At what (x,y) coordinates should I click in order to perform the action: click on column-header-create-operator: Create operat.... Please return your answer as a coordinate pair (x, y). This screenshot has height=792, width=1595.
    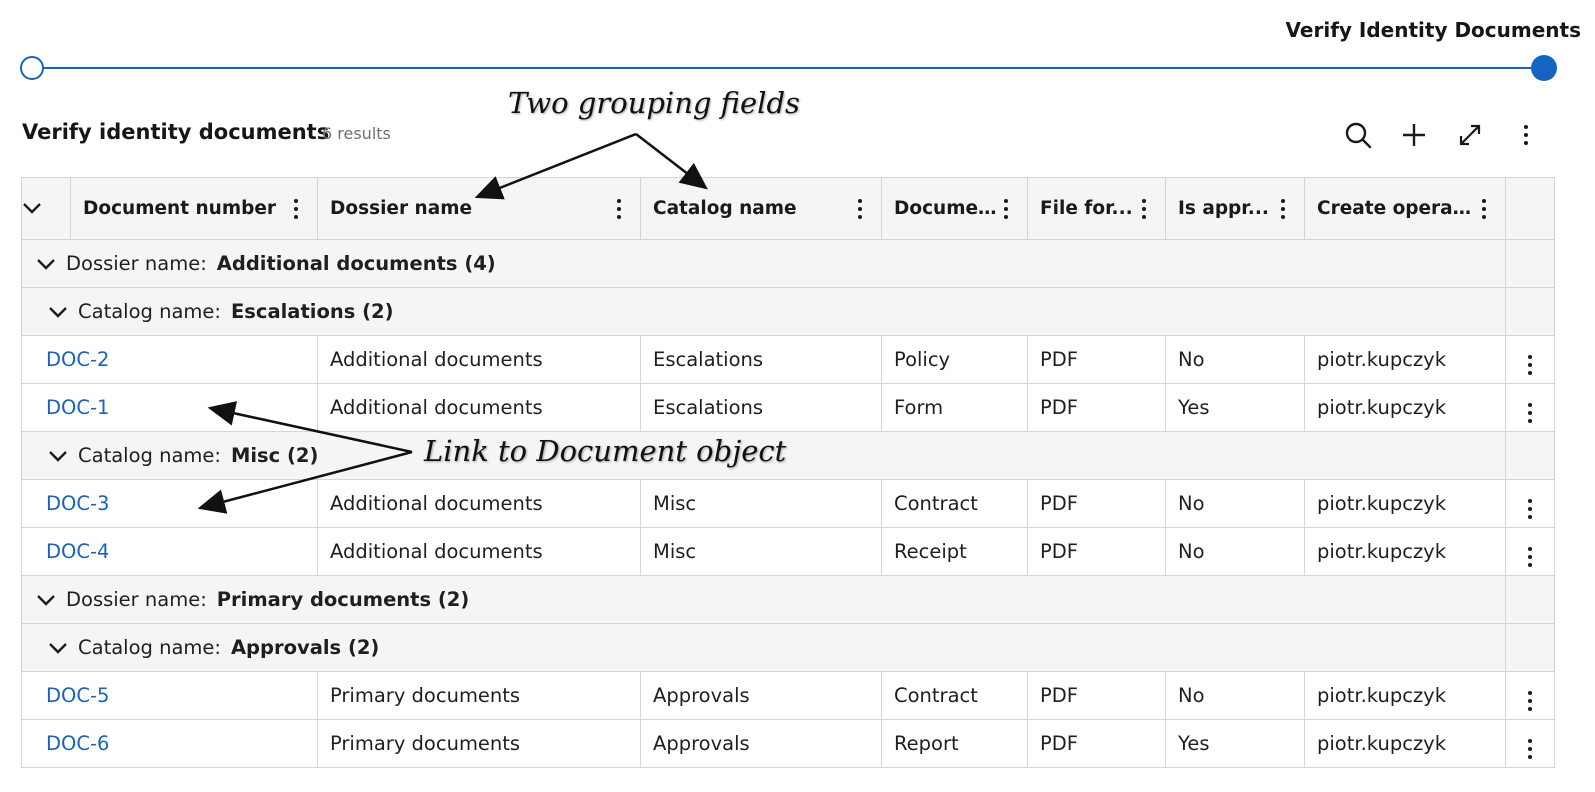
    Looking at the image, I should click on (1405, 208).